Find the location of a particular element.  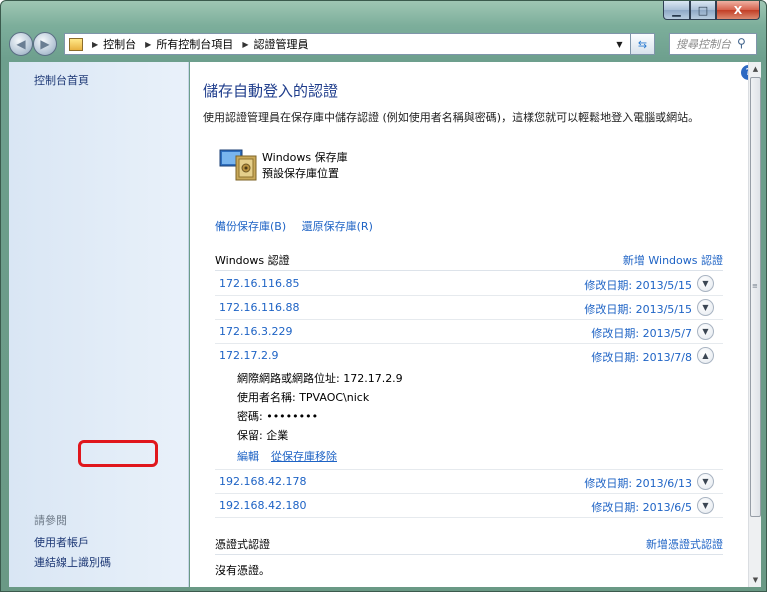

title-buttons: ▁ □ X is located at coordinates (711, 11).